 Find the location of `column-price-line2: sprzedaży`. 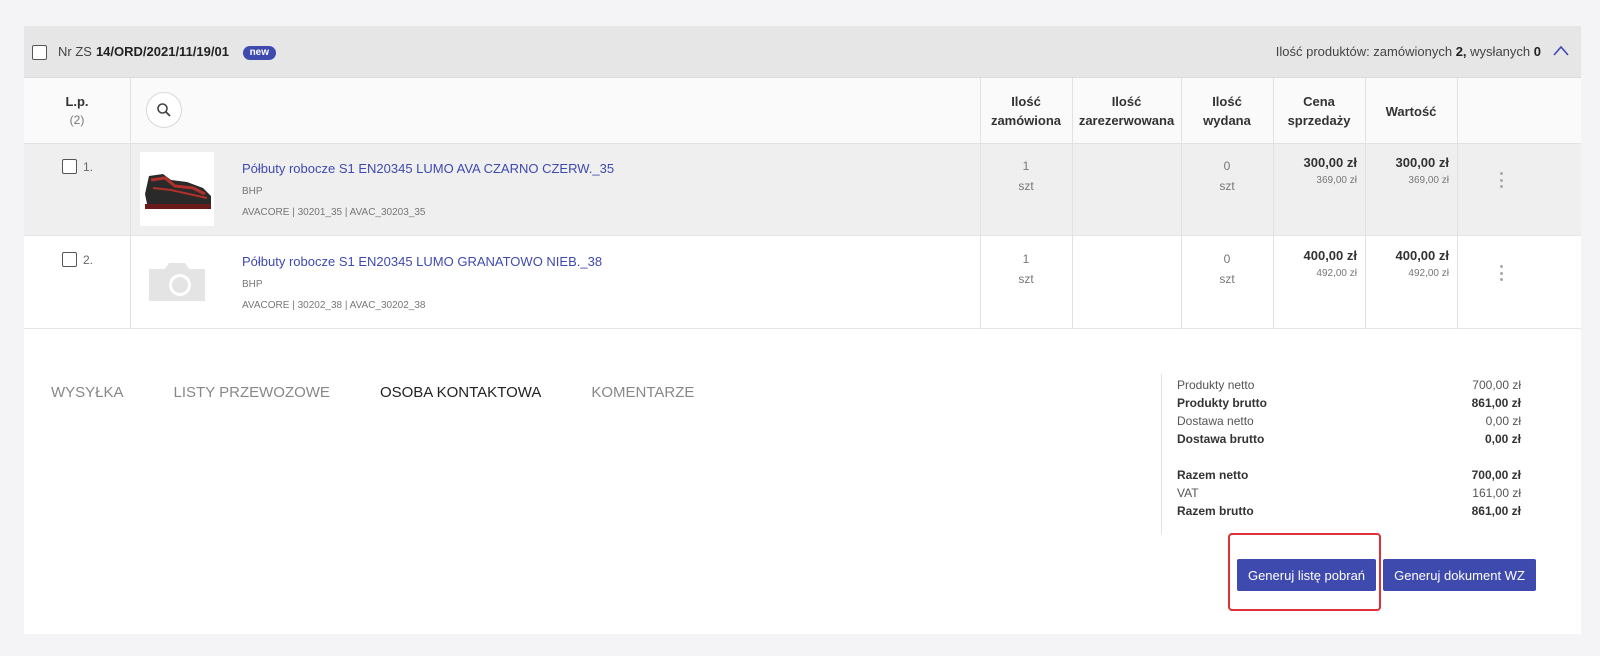

column-price-line2: sprzedaży is located at coordinates (1319, 120).